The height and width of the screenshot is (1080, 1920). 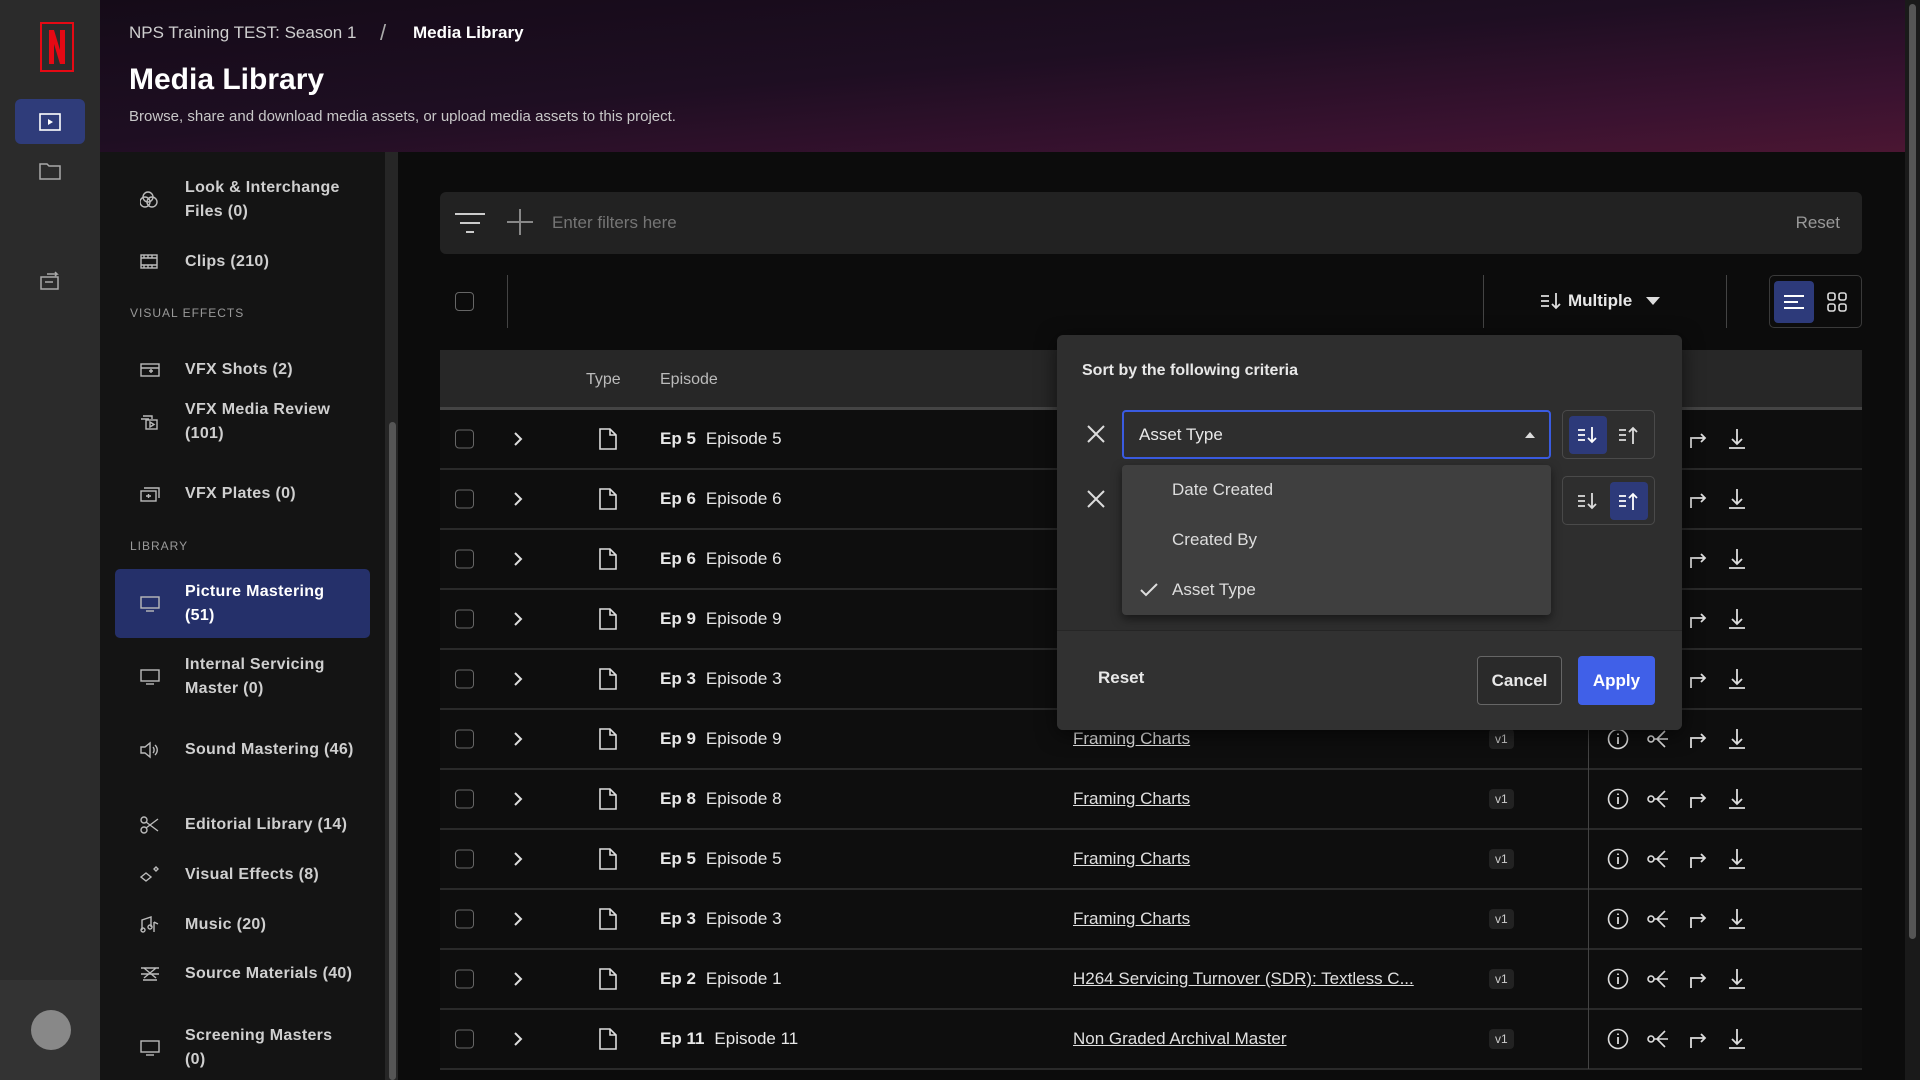 What do you see at coordinates (1794, 301) in the screenshot?
I see `list-view-button` at bounding box center [1794, 301].